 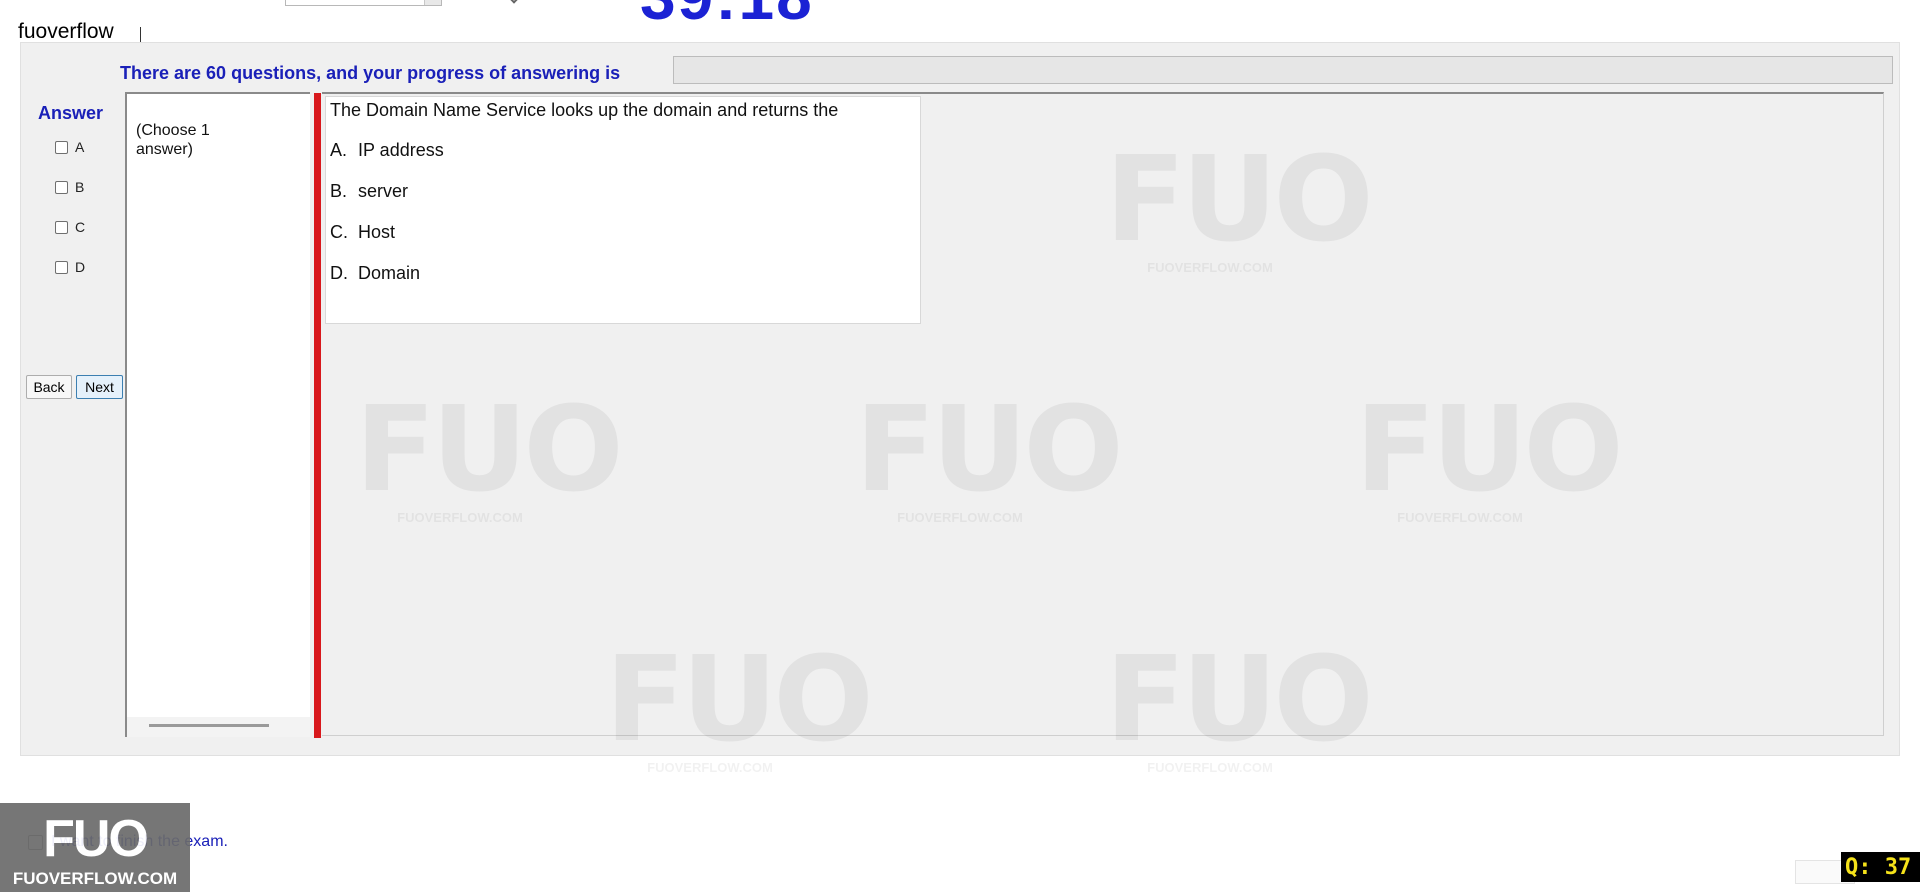 What do you see at coordinates (432, 2) in the screenshot?
I see `dropdown-arrow-icon` at bounding box center [432, 2].